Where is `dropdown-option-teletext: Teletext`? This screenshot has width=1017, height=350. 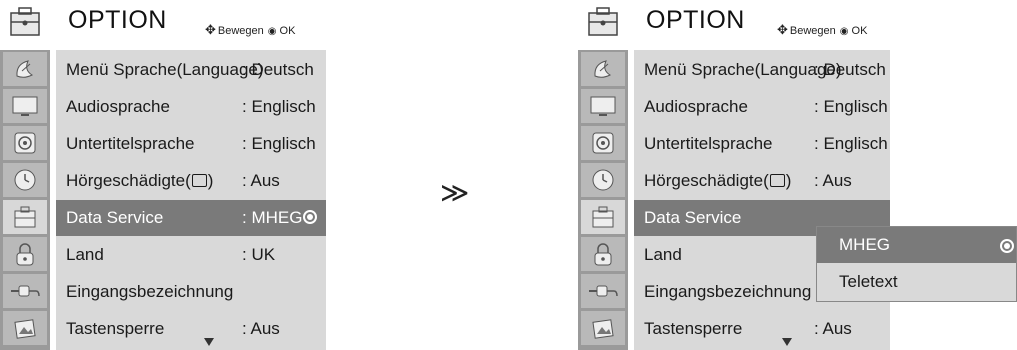 dropdown-option-teletext: Teletext is located at coordinates (916, 282).